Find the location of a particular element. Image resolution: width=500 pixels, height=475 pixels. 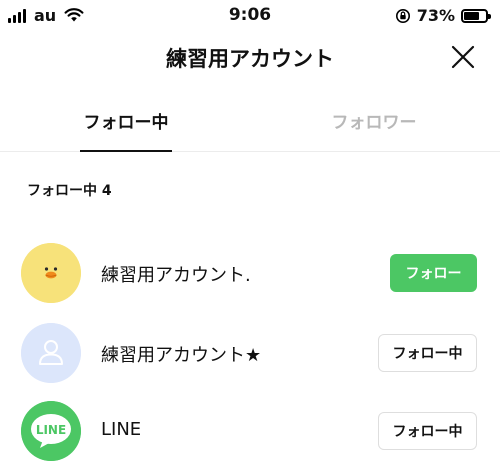

line-logo-avatar-icon: LINE is located at coordinates (51, 431).